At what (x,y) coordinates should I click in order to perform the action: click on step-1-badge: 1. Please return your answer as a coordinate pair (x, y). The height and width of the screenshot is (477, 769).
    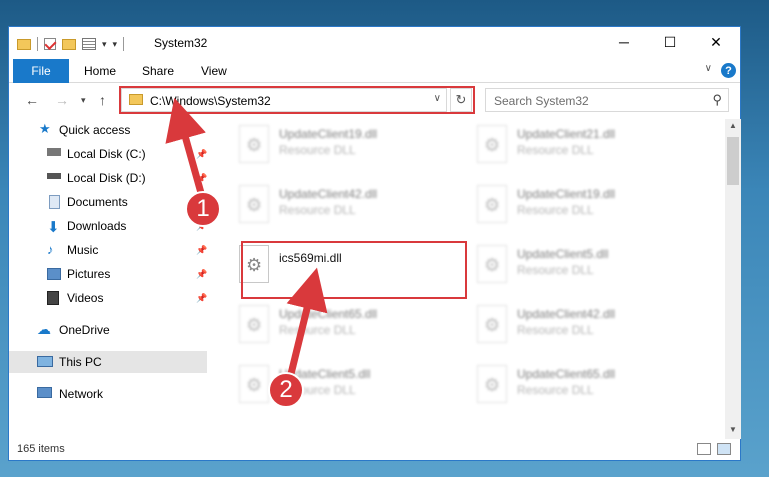
    Looking at the image, I should click on (203, 209).